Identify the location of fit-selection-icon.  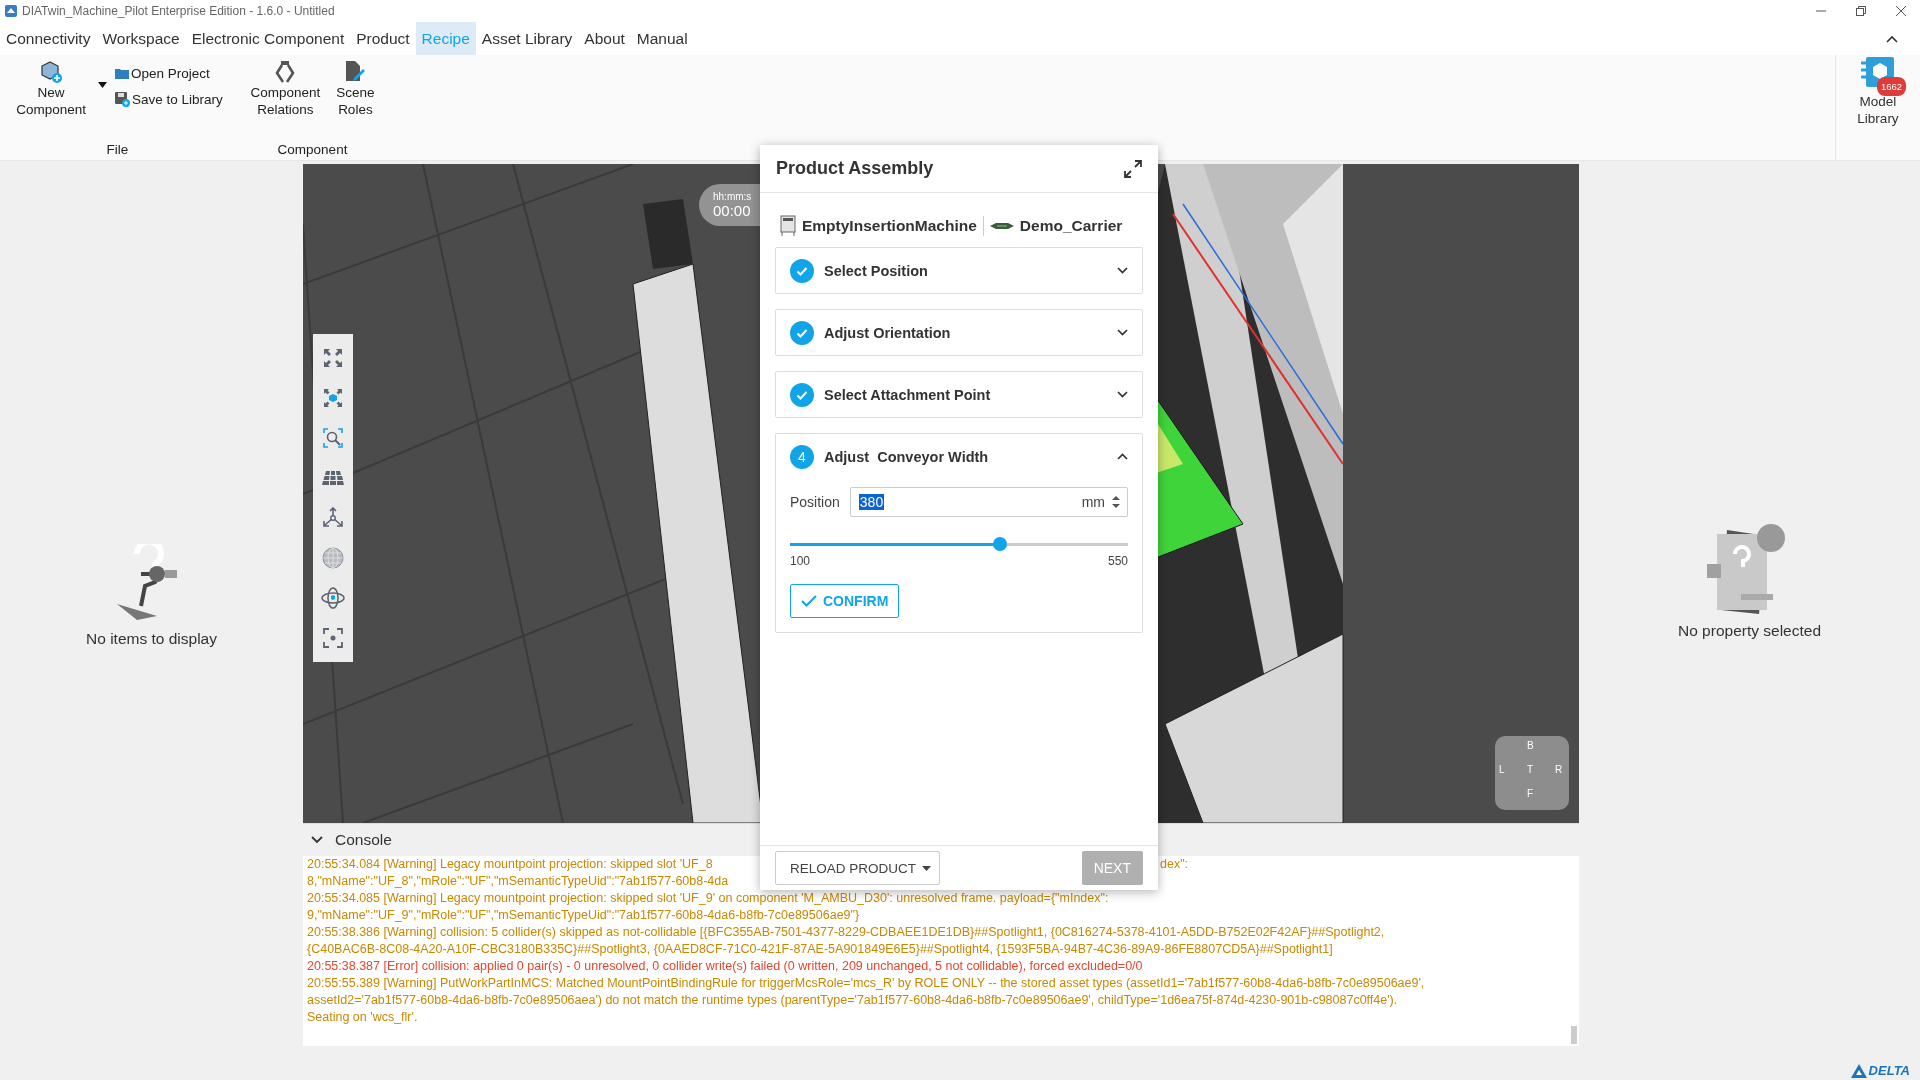
(333, 398).